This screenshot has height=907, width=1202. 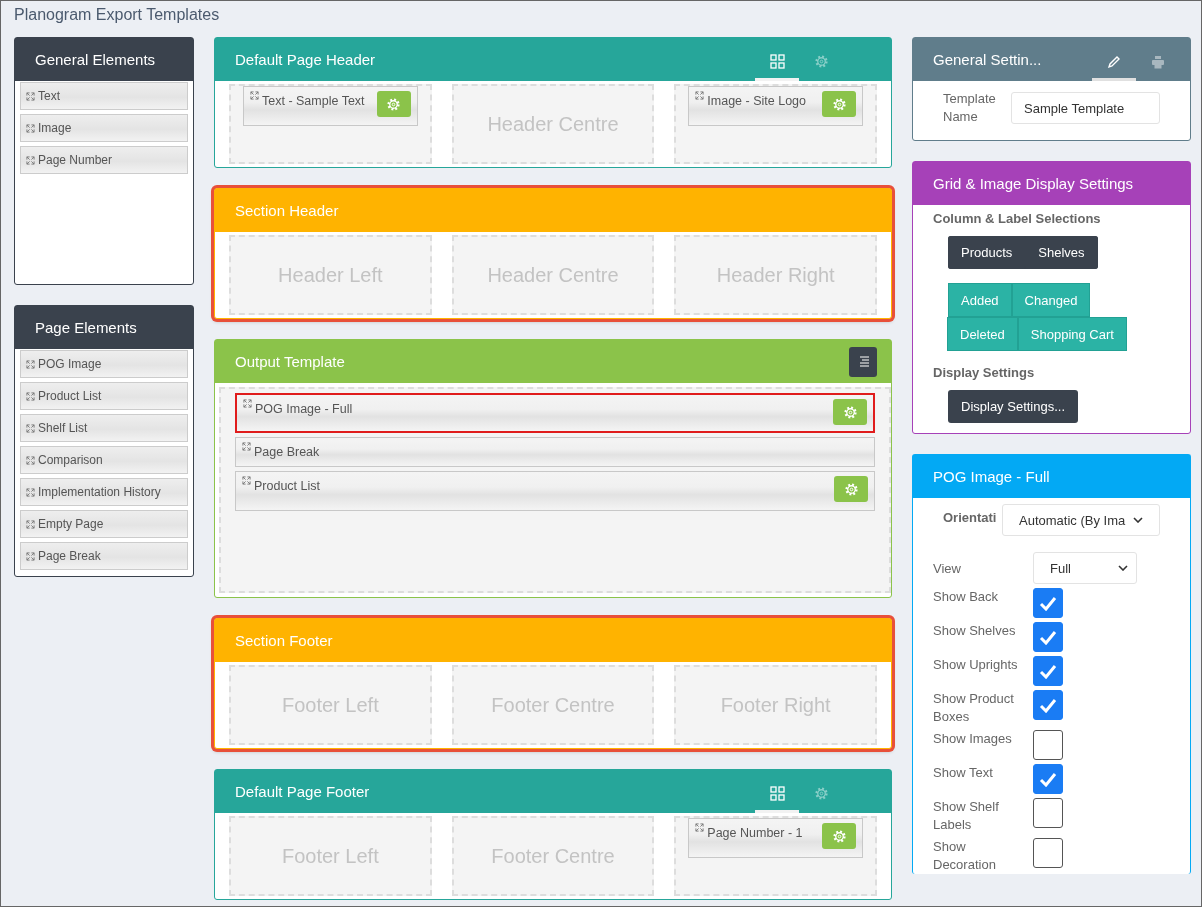 What do you see at coordinates (290, 361) in the screenshot?
I see `panel-title: Output Template` at bounding box center [290, 361].